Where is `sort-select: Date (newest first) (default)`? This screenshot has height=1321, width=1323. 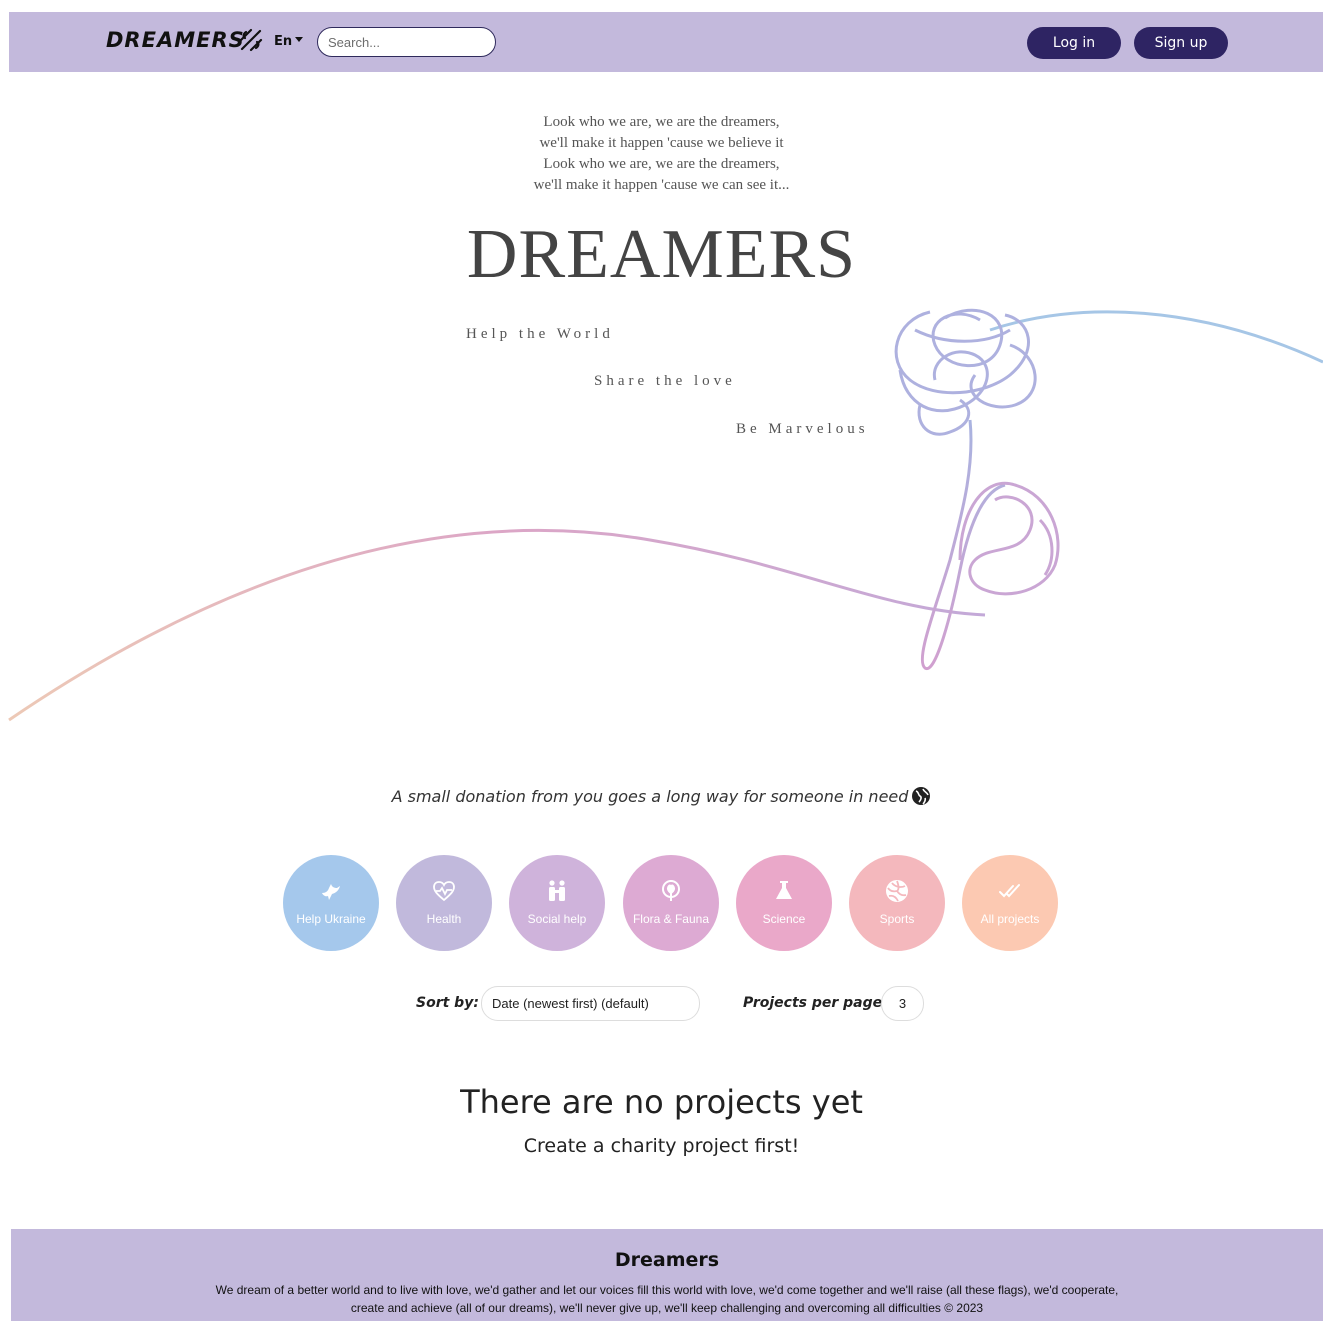
sort-select: Date (newest first) (default) is located at coordinates (590, 1003).